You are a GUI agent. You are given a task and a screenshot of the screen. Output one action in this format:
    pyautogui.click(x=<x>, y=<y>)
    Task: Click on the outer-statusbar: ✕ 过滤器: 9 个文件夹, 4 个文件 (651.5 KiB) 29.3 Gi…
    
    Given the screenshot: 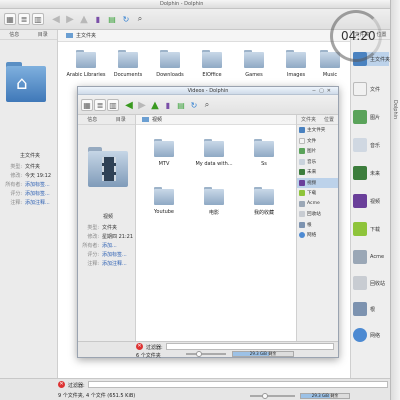 What is the action you would take?
    pyautogui.click(x=195, y=389)
    